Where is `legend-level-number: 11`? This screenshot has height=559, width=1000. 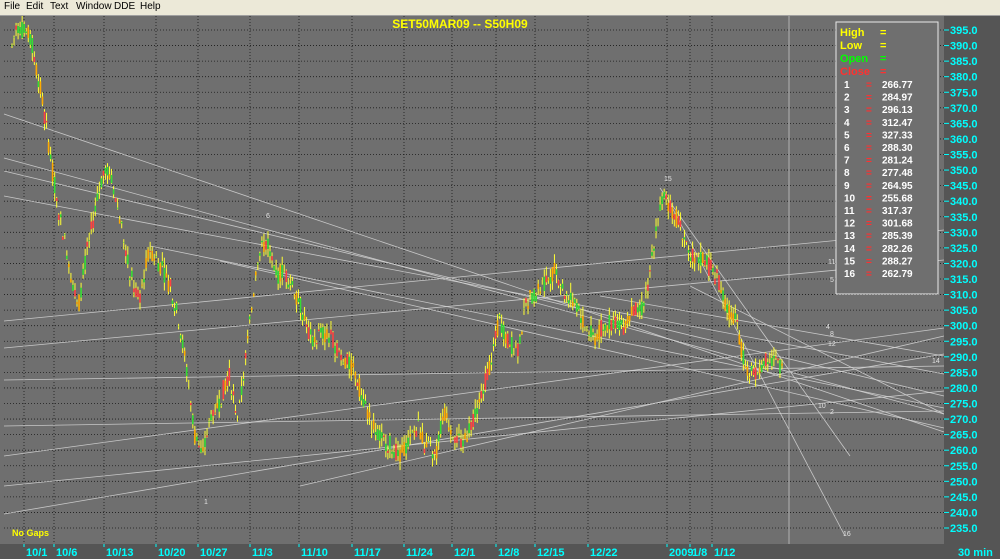
legend-level-number: 11 is located at coordinates (849, 211).